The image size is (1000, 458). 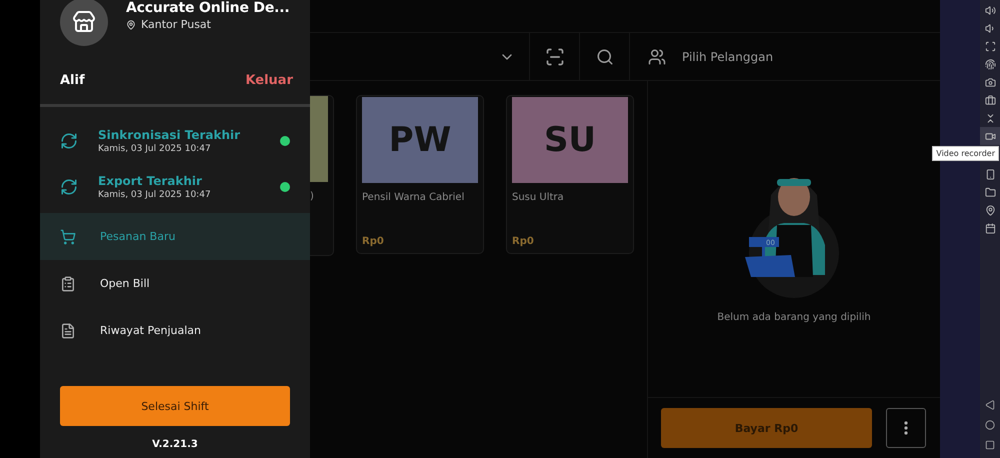 I want to click on product-card: PW Pensil Warna Cabriel Rp0, so click(x=420, y=174).